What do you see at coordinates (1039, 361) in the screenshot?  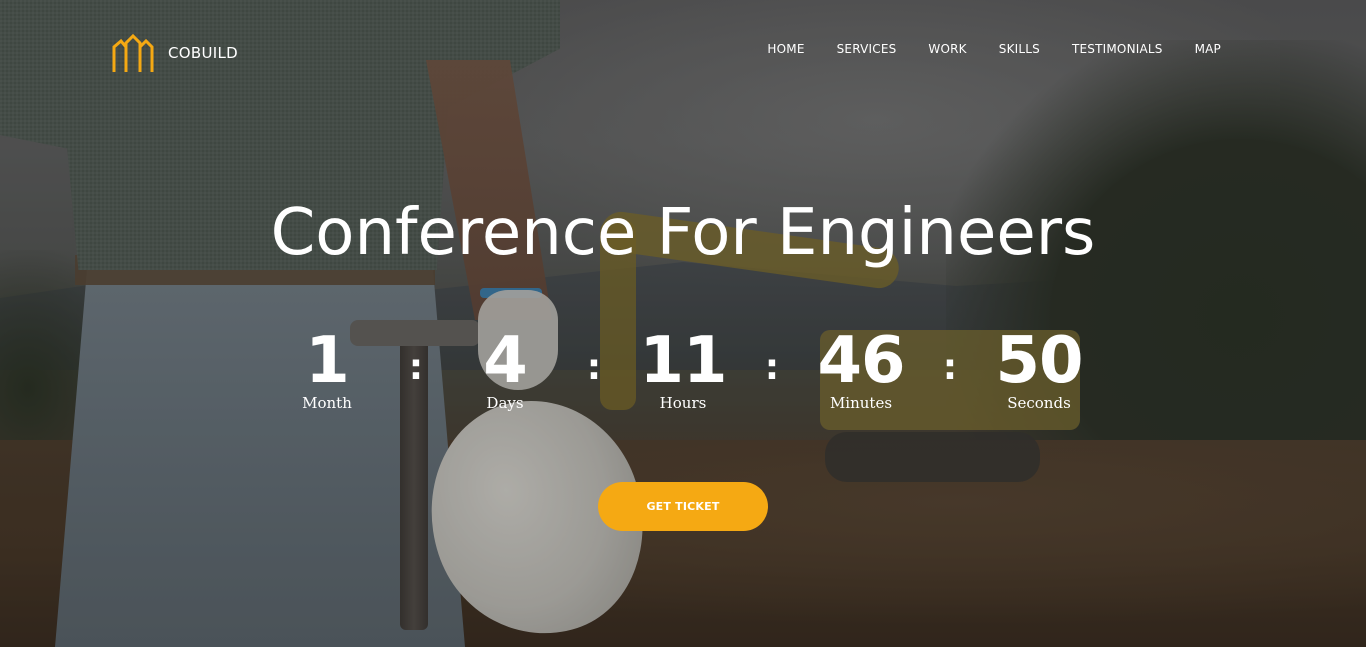 I see `countdown-value: 50` at bounding box center [1039, 361].